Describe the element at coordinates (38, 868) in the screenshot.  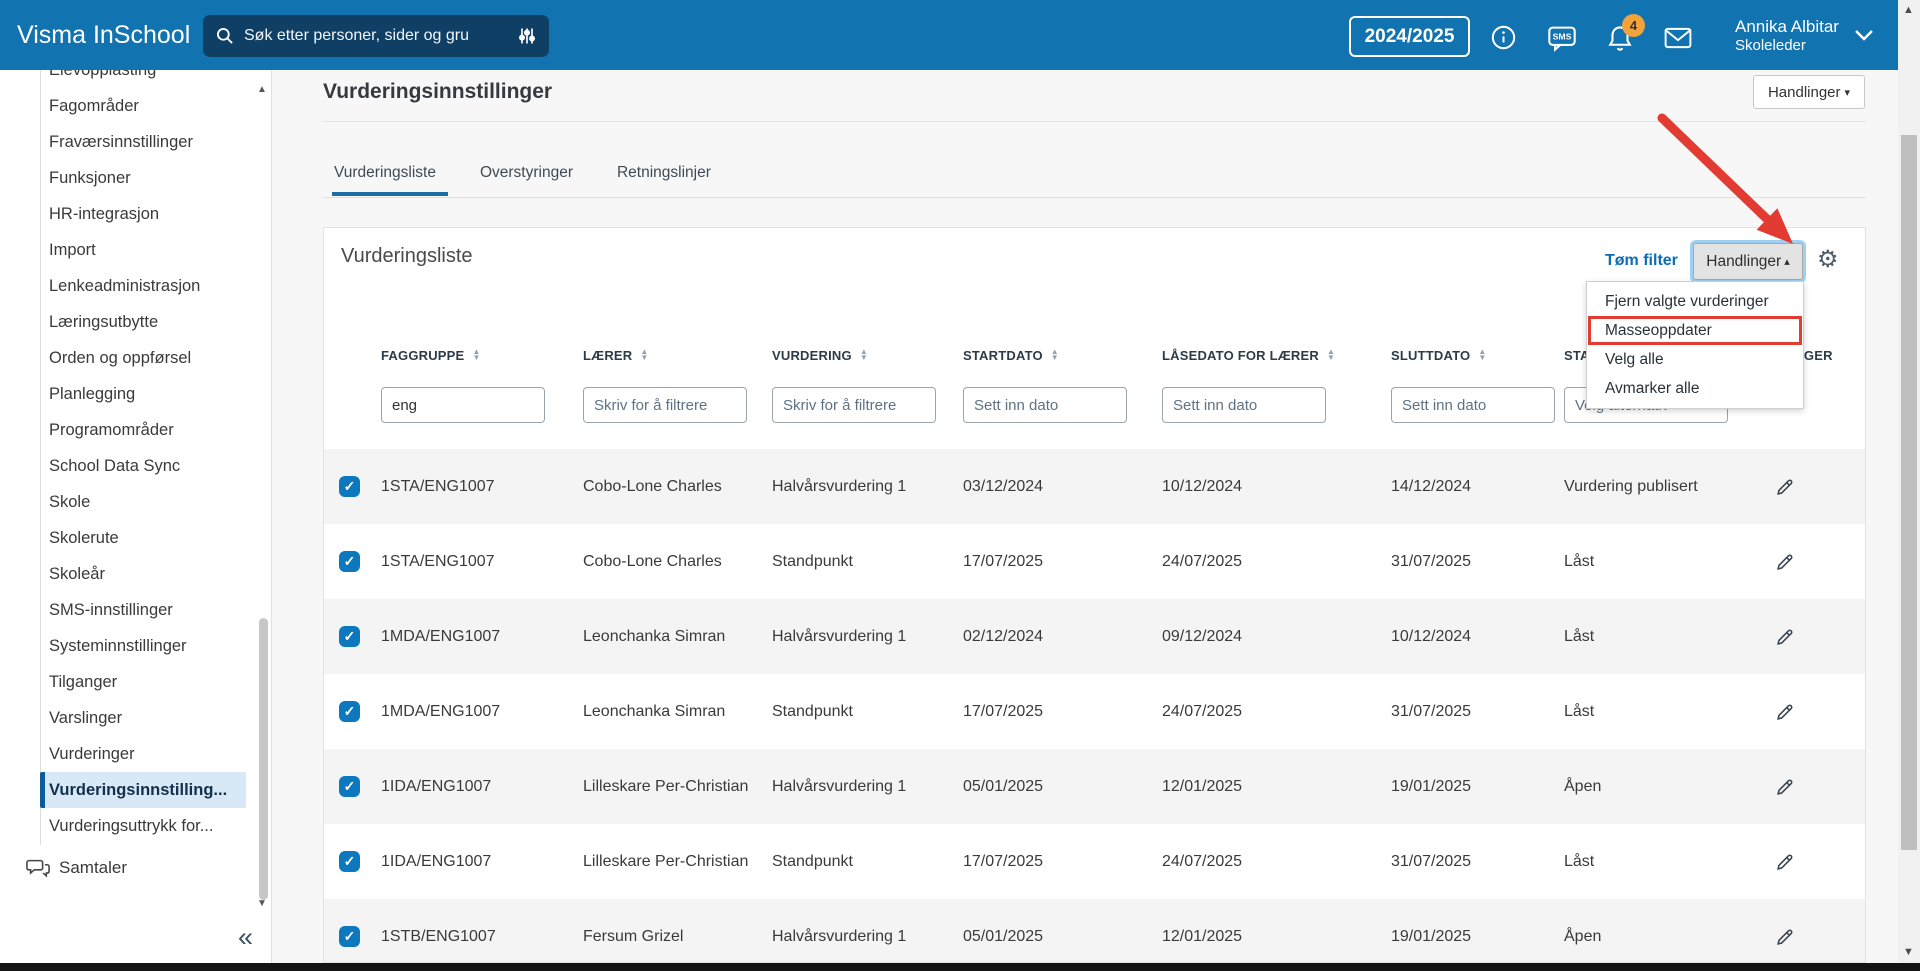
I see `chat-bubbles-icon` at that location.